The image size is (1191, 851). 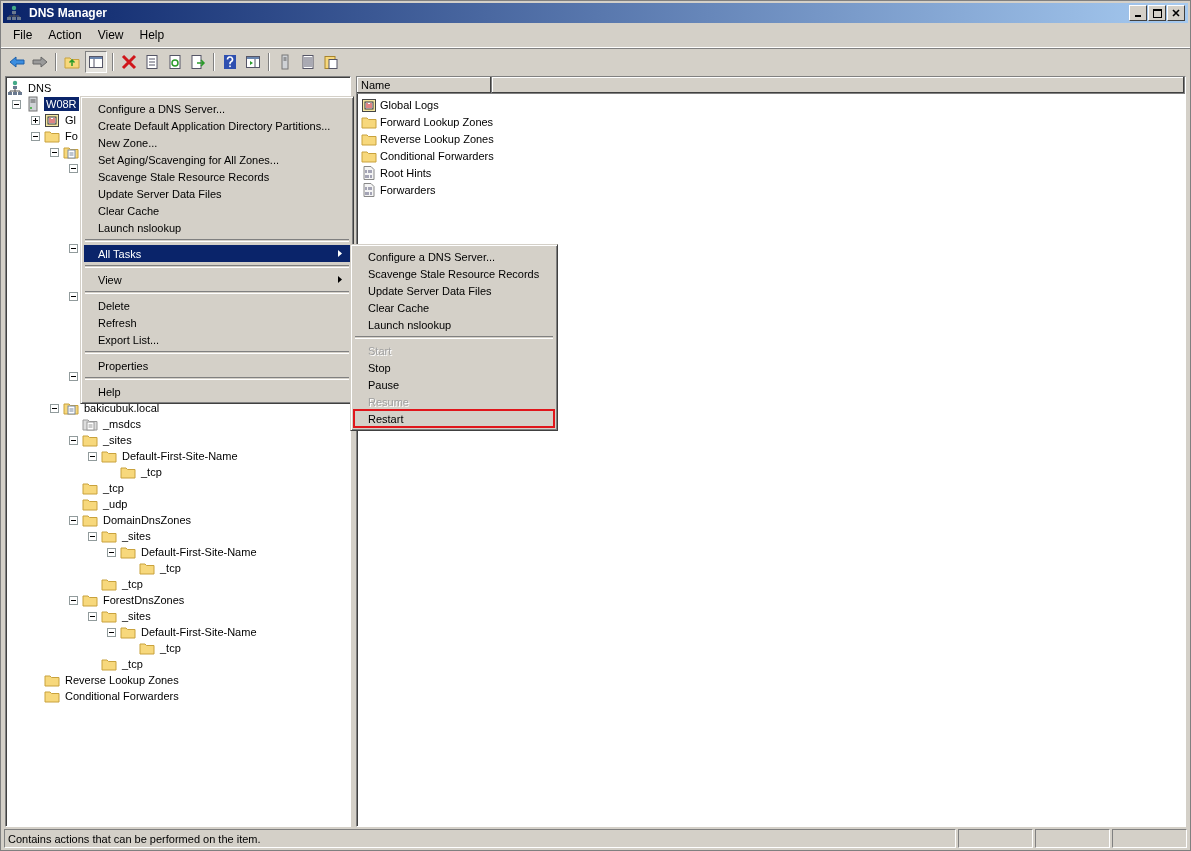 I want to click on menu-bar-item: View, so click(x=110, y=35).